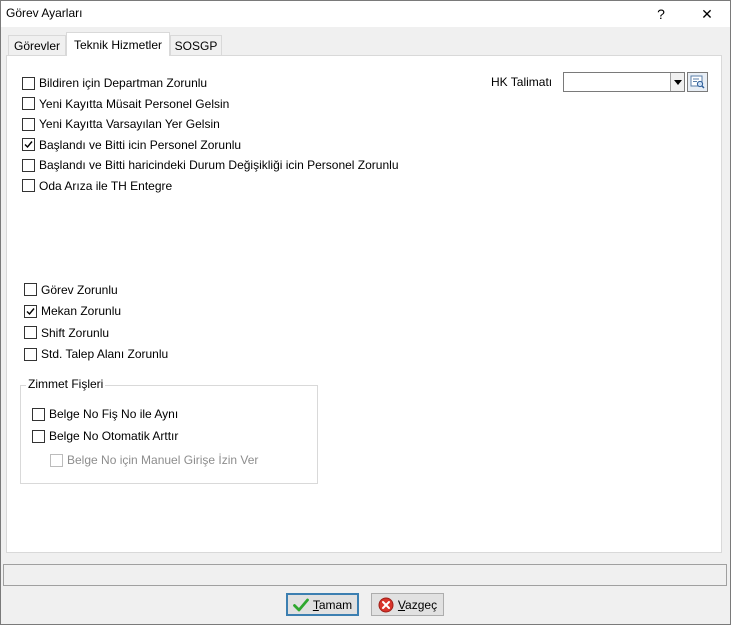  I want to click on option-belge-no-fis-no-ayni: Belge No Fiş No ile Aynı, so click(145, 414).